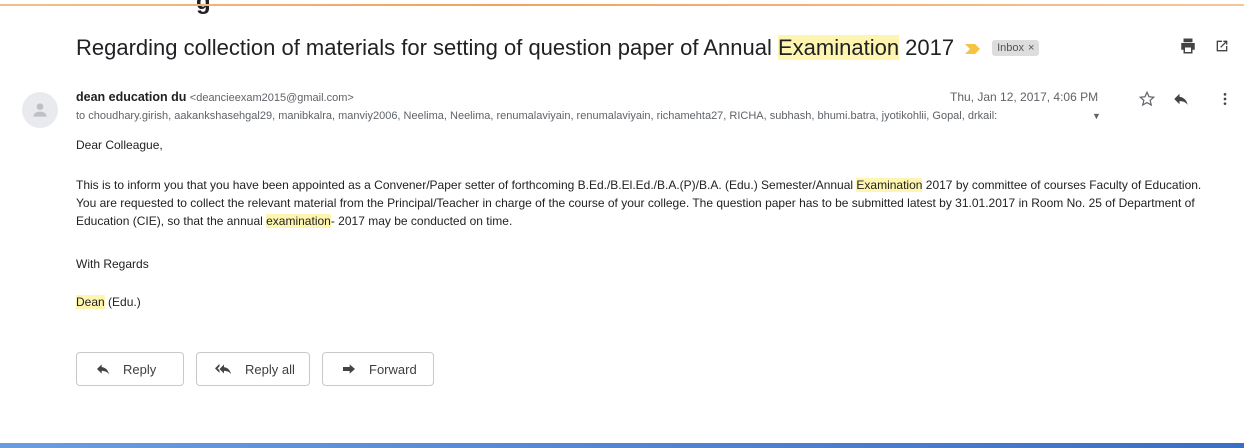 This screenshot has height=448, width=1244. I want to click on remove-label-icon: ×, so click(1031, 48).